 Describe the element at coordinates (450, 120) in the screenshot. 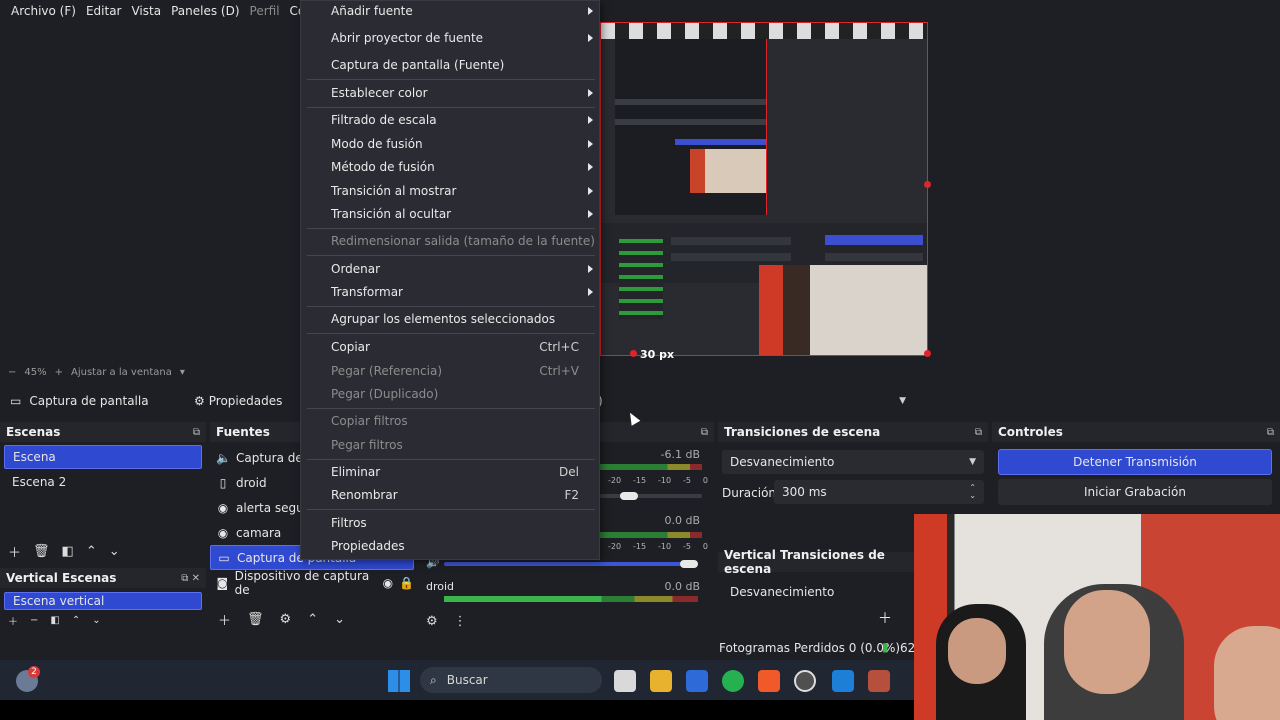

I see `menu-item-scale-filter: Filtrado de escala` at that location.